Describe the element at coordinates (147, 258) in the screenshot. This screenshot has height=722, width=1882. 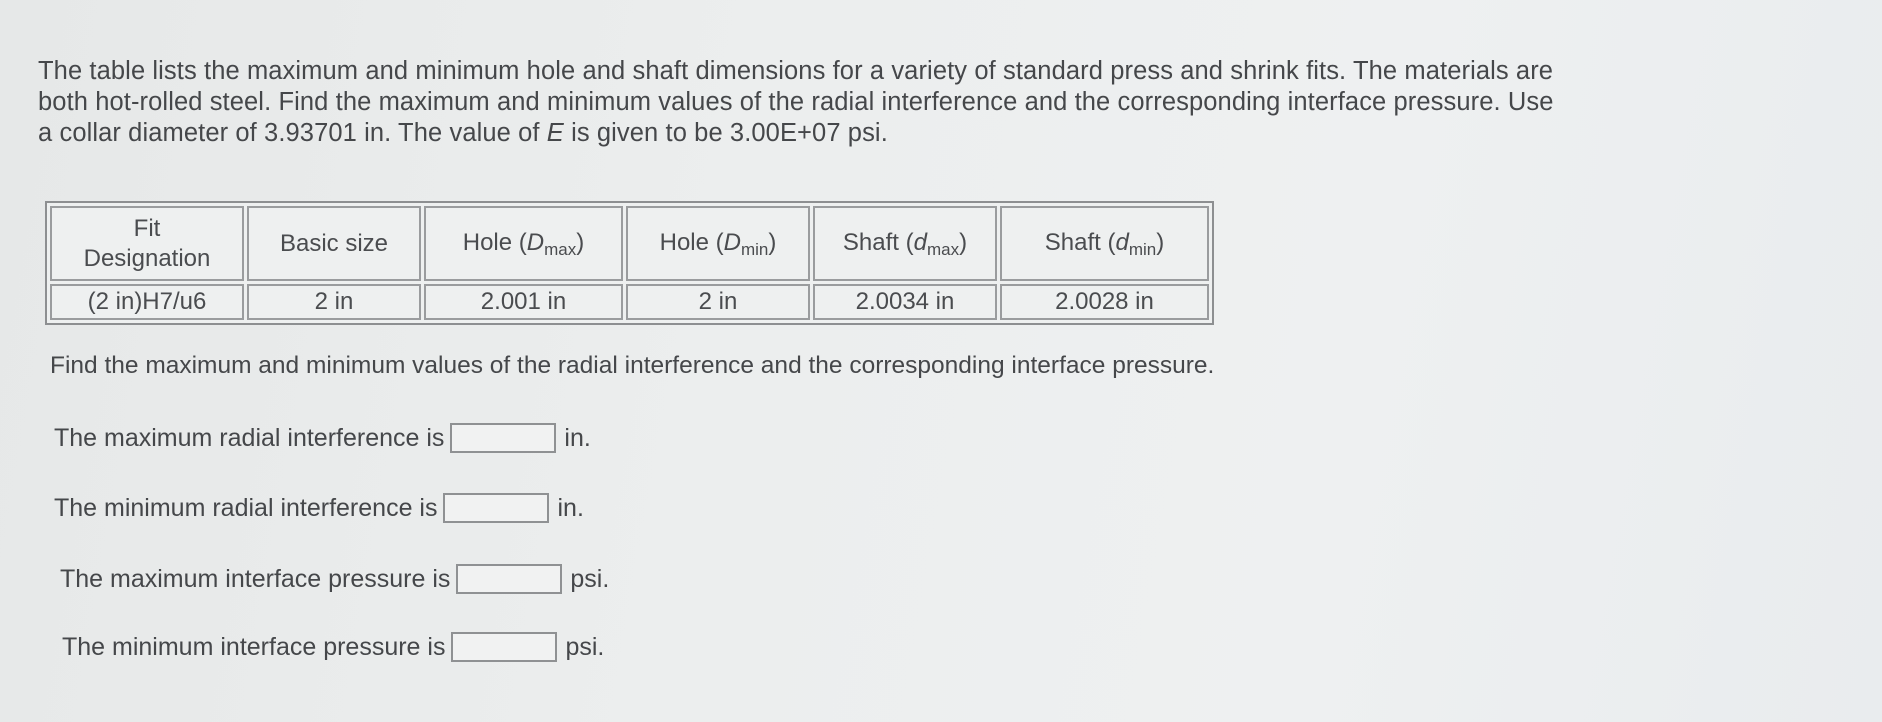
I see `header-fit-line2: Designation` at that location.